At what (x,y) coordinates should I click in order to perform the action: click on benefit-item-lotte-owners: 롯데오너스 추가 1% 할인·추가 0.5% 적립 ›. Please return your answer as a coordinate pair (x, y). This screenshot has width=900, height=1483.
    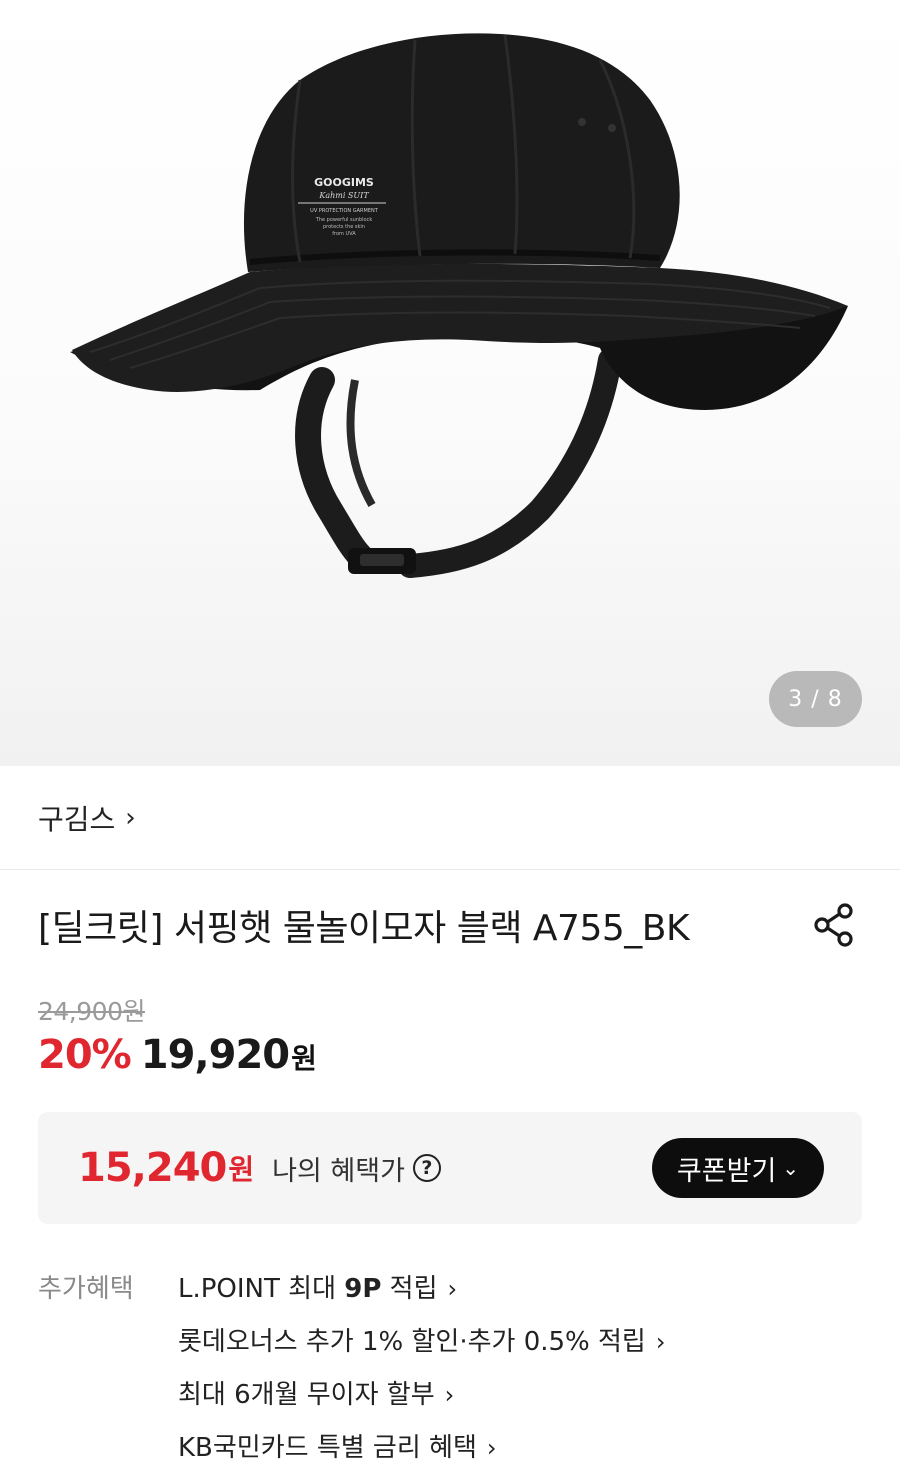
    Looking at the image, I should click on (421, 1342).